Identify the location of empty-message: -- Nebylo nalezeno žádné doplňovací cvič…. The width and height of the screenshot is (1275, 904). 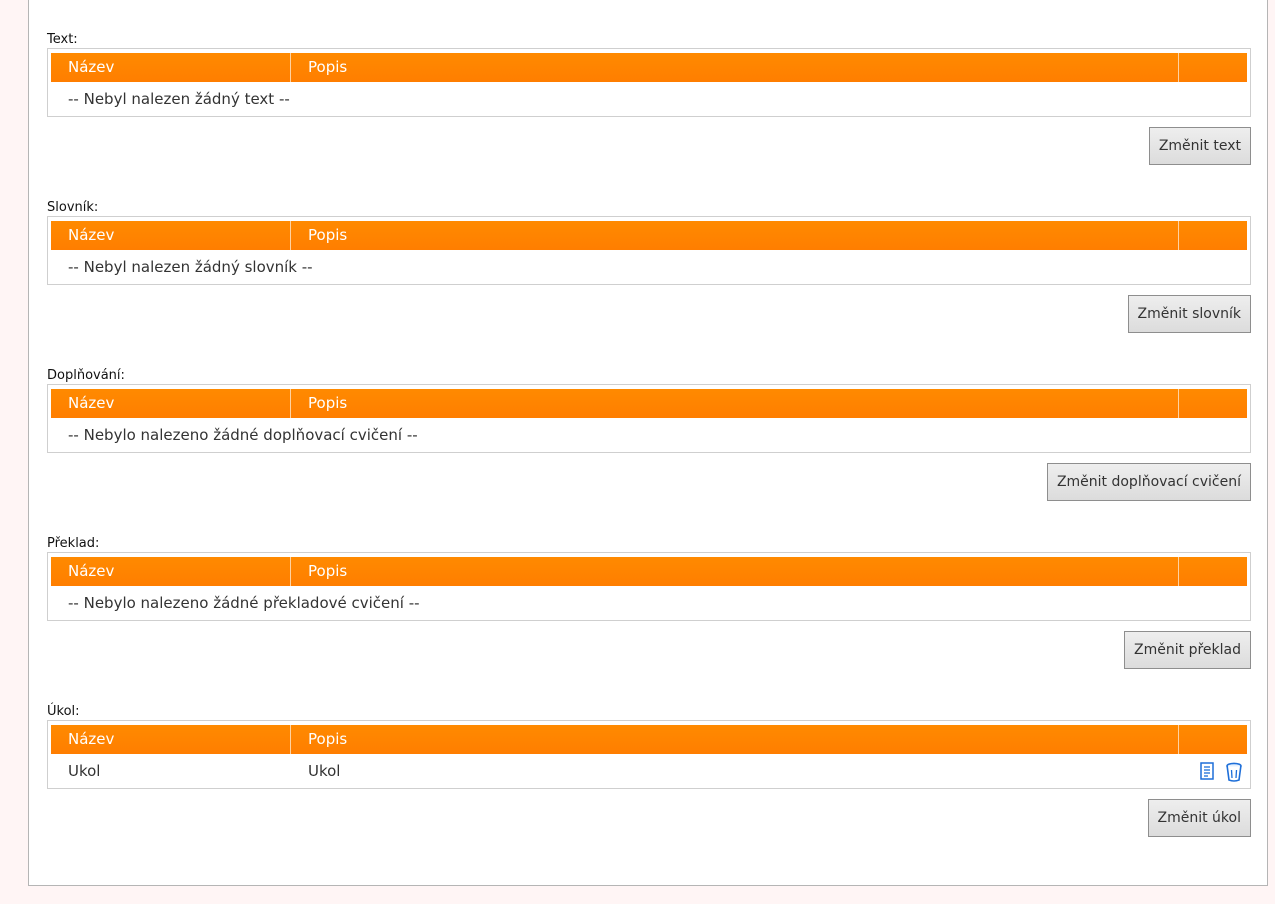
(243, 435).